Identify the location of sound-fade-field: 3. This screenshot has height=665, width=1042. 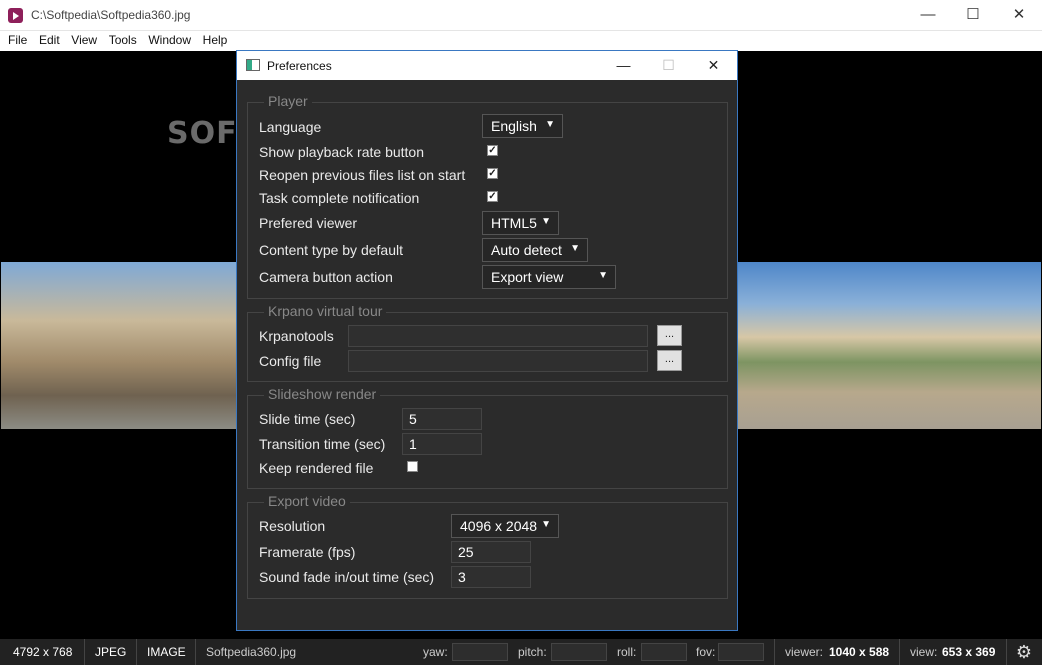
(491, 577).